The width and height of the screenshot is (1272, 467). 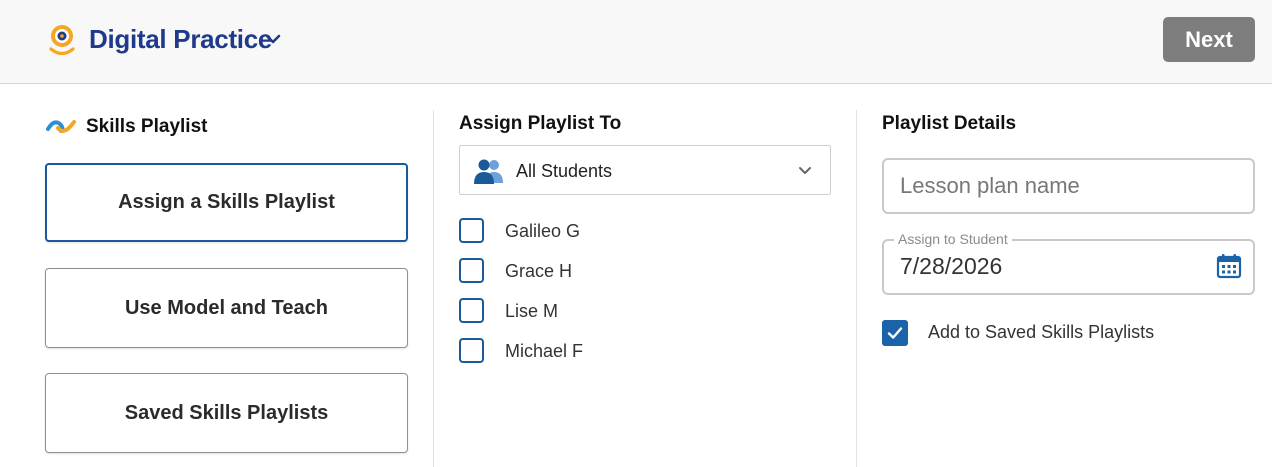 What do you see at coordinates (543, 231) in the screenshot?
I see `student-name: Galileo G` at bounding box center [543, 231].